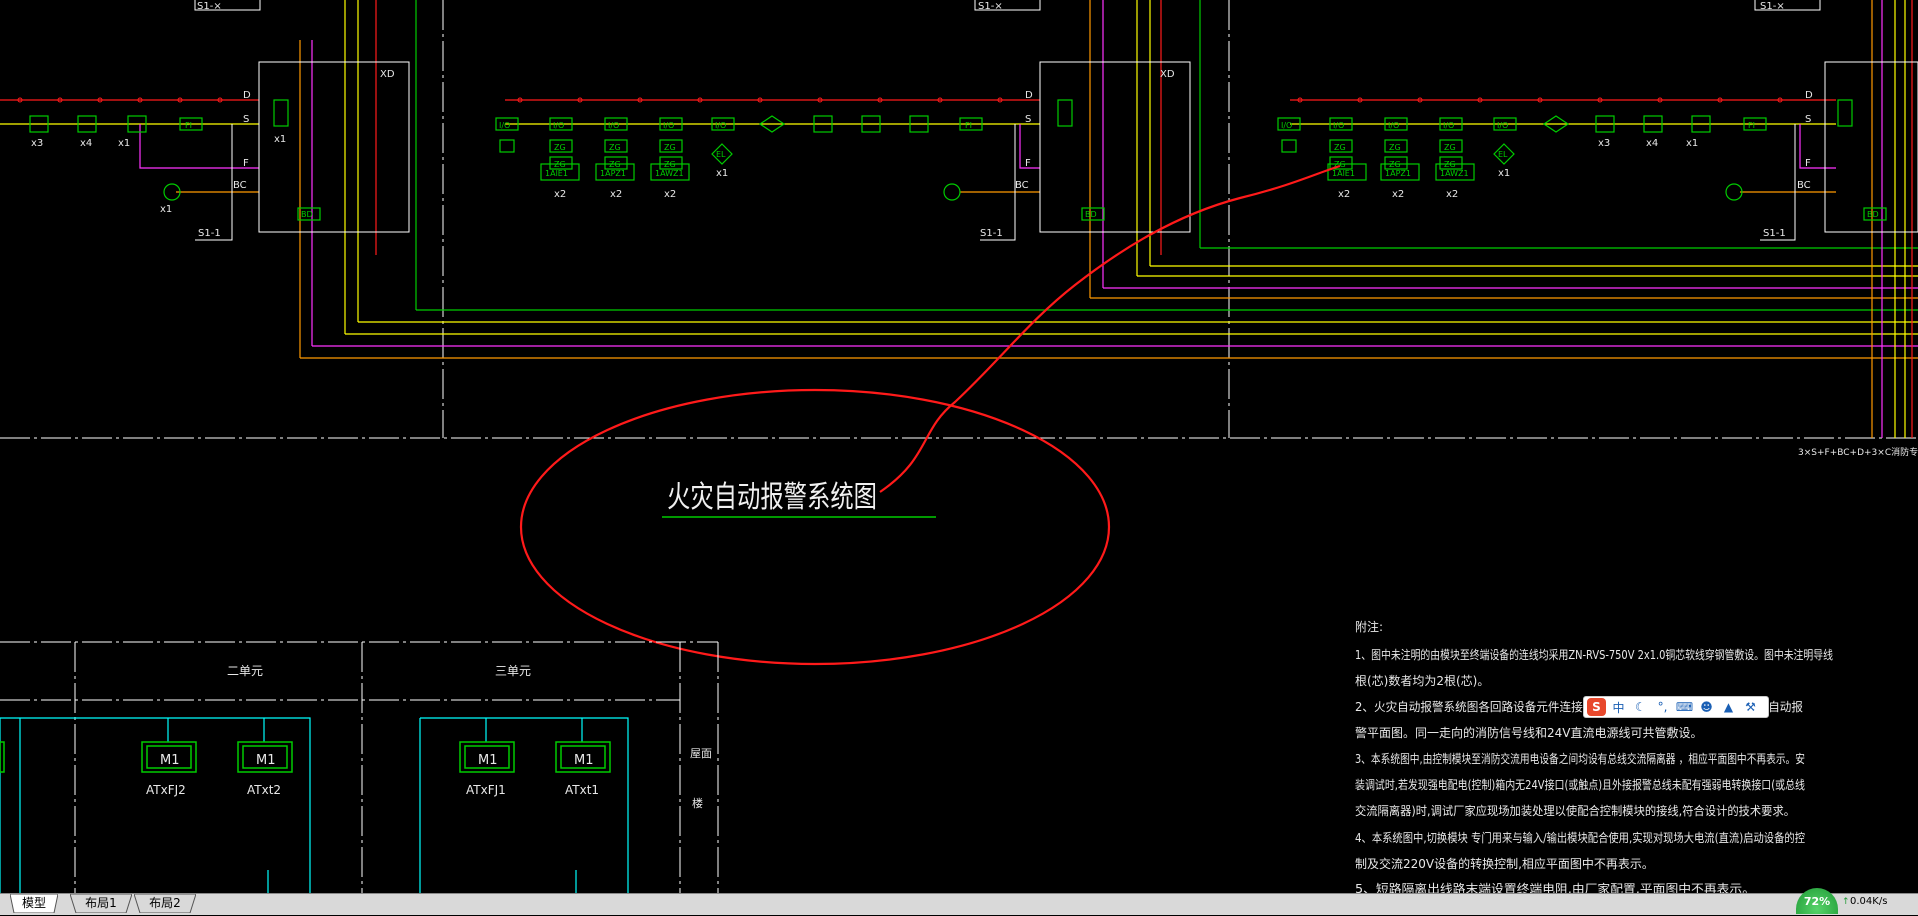  I want to click on network-speed-widget: 72% ↑ 0.04K/s, so click(1857, 901).